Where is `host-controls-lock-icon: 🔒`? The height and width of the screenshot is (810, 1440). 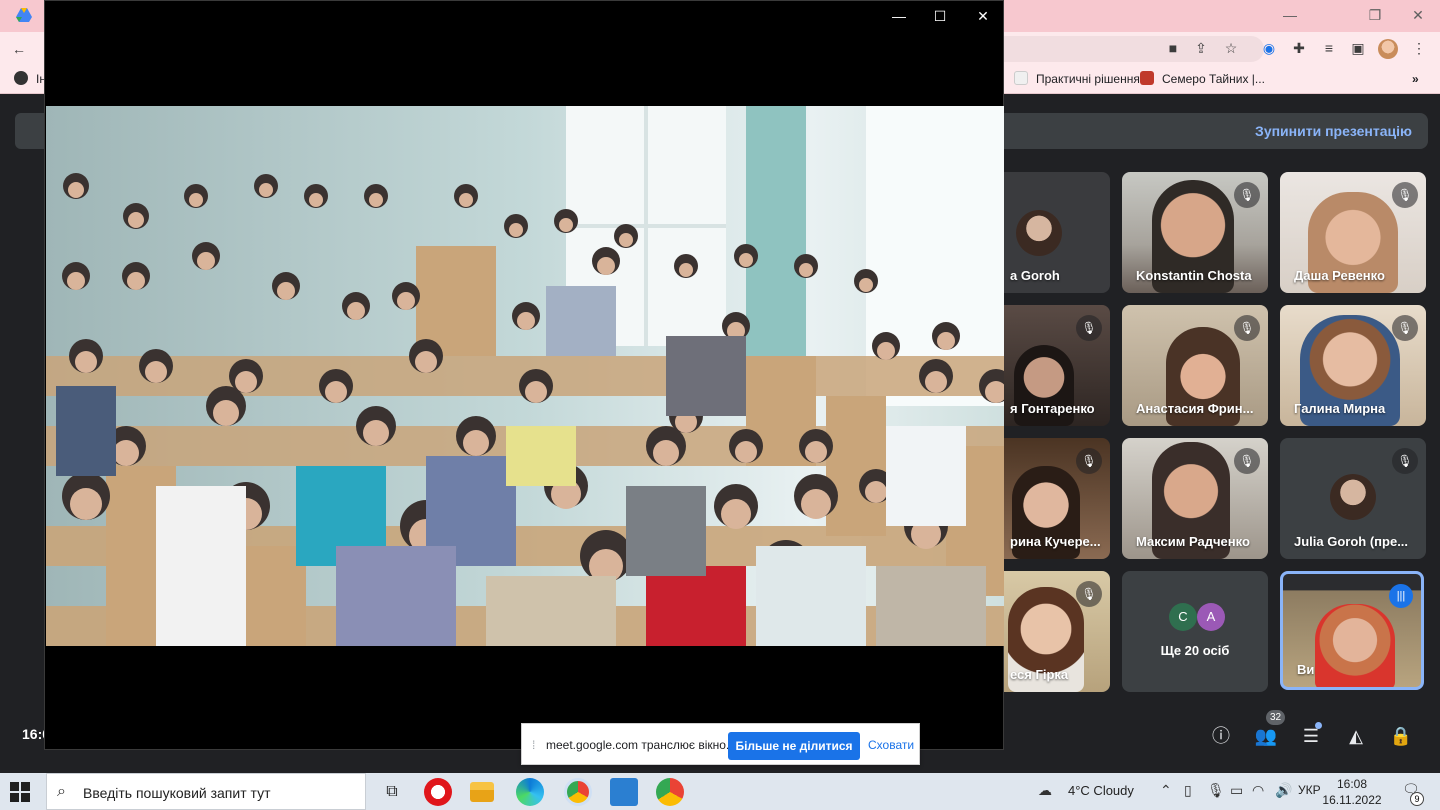 host-controls-lock-icon: 🔒 is located at coordinates (1401, 736).